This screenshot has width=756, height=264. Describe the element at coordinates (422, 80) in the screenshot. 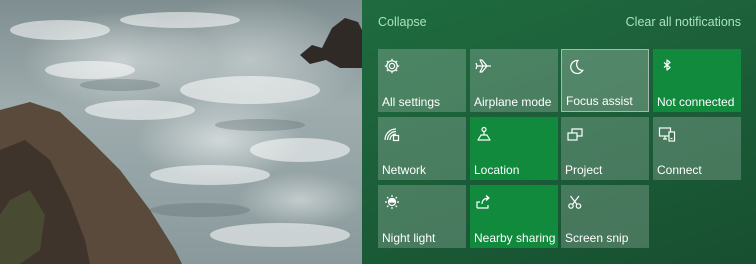

I see `tile-all-settings: All settings` at that location.